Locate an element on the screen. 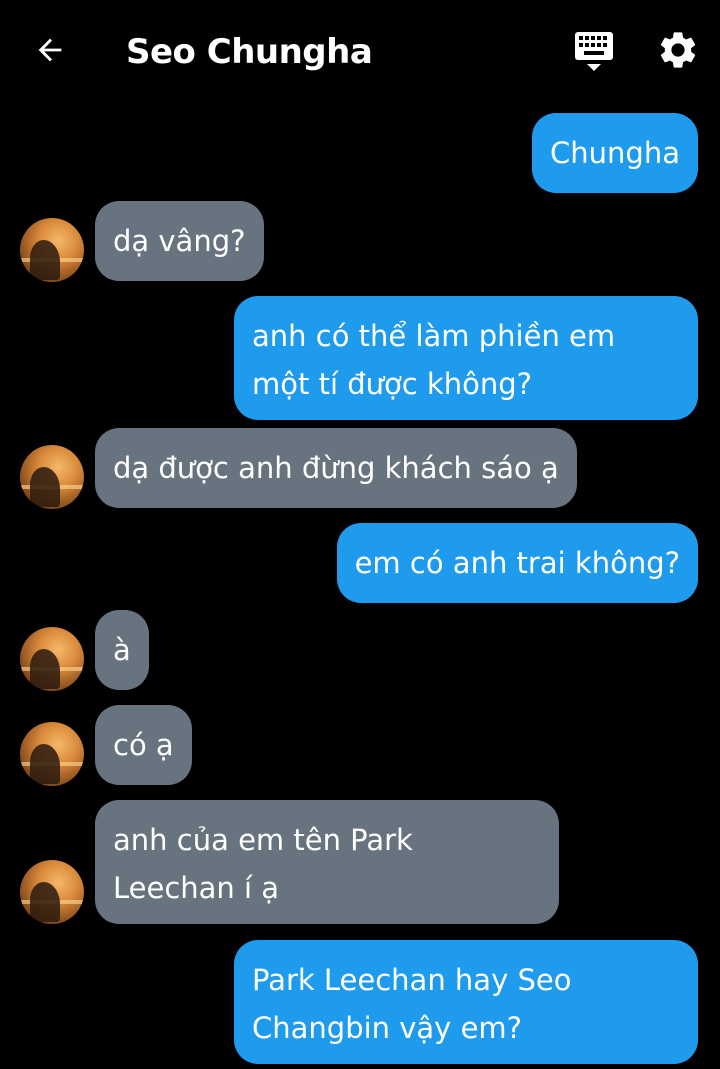  message-text: dạ vâng? is located at coordinates (179, 241).